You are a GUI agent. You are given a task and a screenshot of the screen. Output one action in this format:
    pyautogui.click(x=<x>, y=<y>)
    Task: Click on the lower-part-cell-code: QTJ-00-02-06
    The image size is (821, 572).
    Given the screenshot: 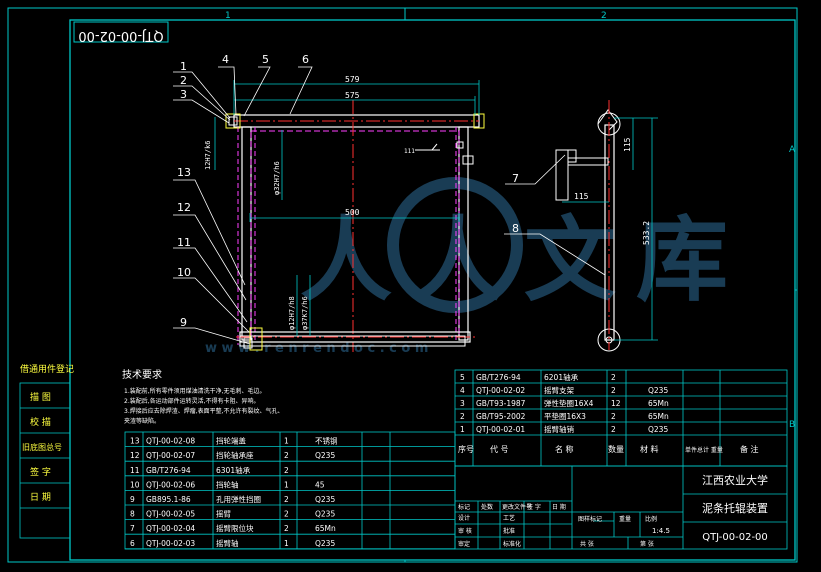 What is the action you would take?
    pyautogui.click(x=170, y=484)
    